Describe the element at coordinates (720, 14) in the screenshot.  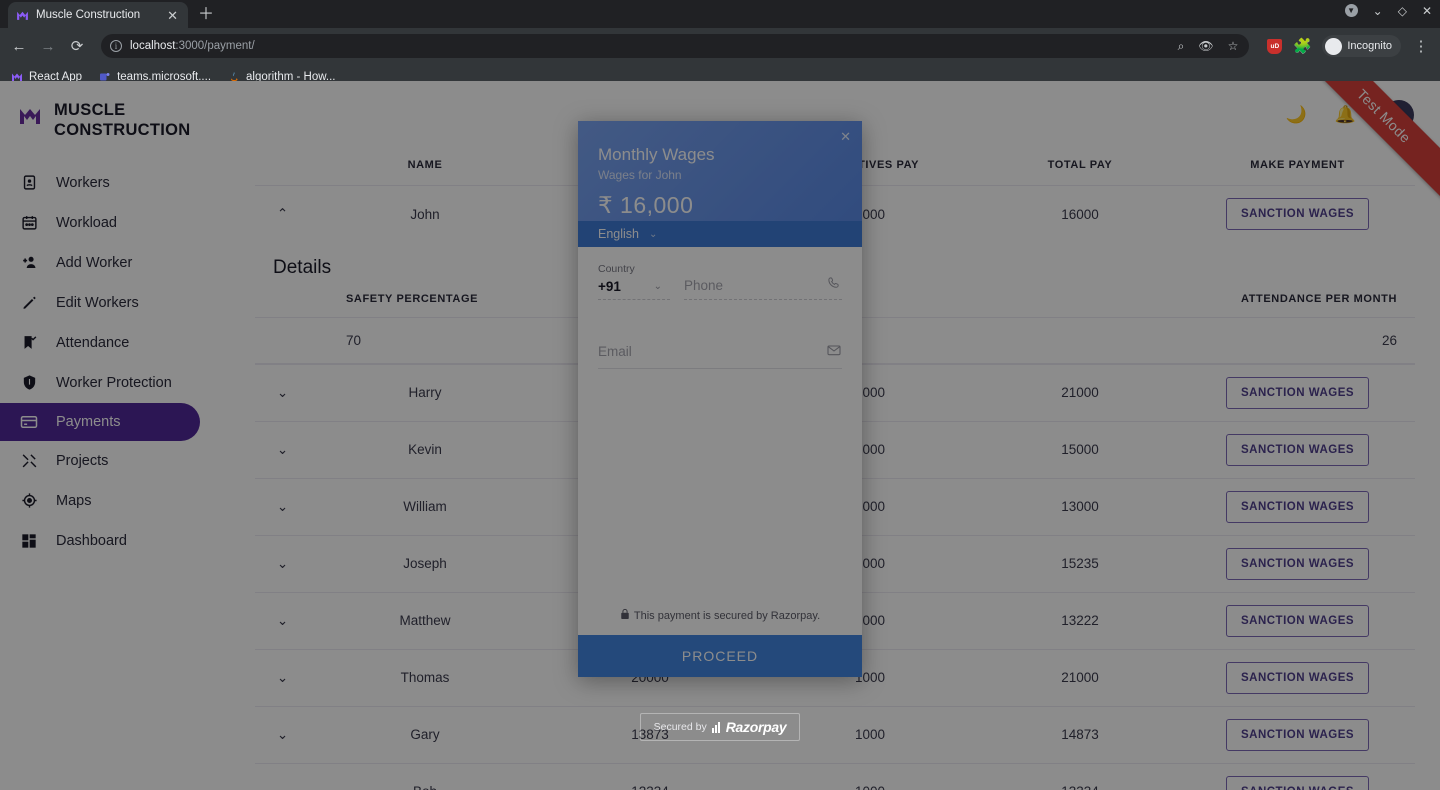
I see `tab-strip: Muscle Construction ✕ ＋ ▼ ⌄ ◇ ✕` at that location.